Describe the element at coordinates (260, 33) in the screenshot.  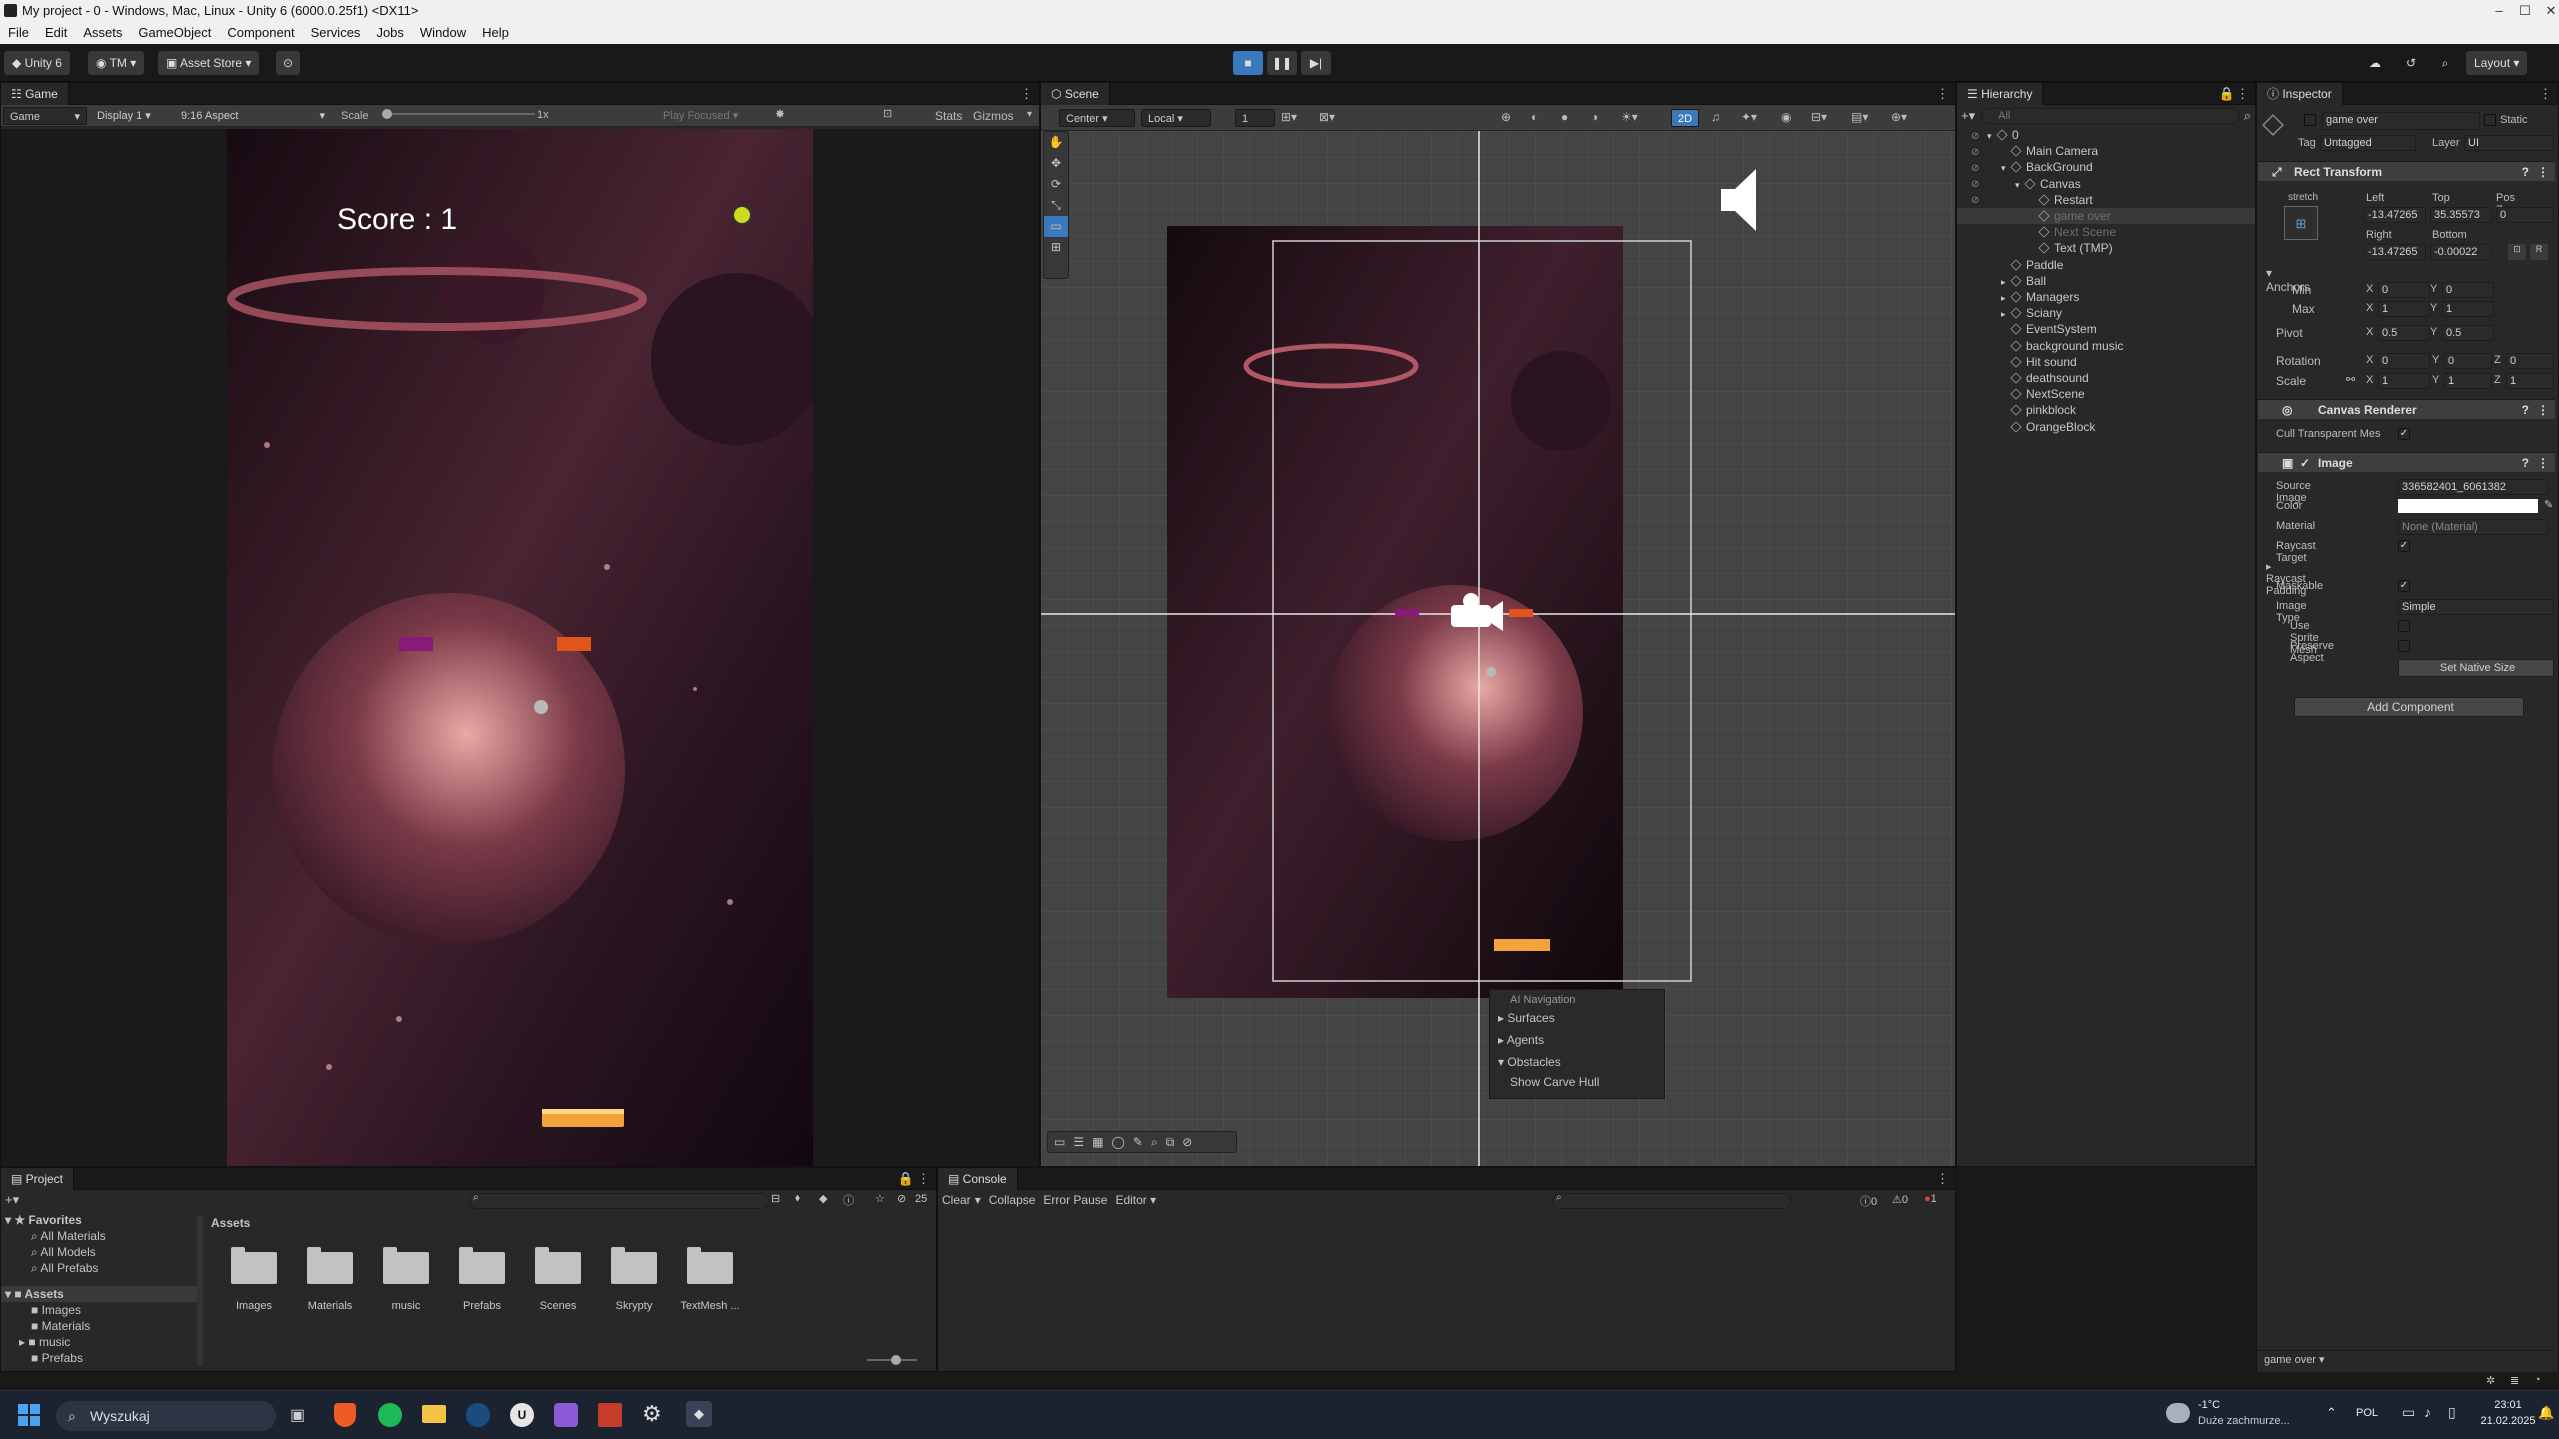
I see `menu-component: Component` at that location.